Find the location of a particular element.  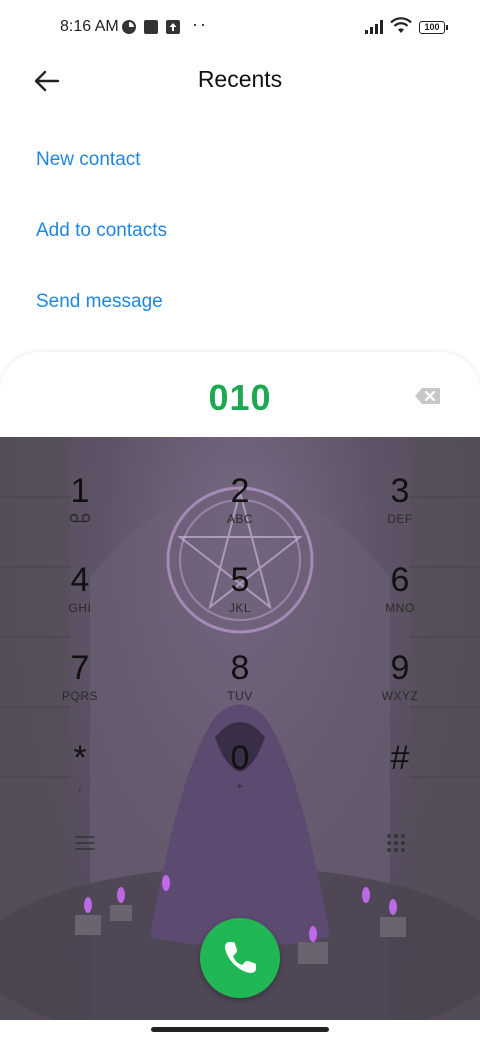

status-bar: 8:16 AM ·· 100 is located at coordinates (240, 28).